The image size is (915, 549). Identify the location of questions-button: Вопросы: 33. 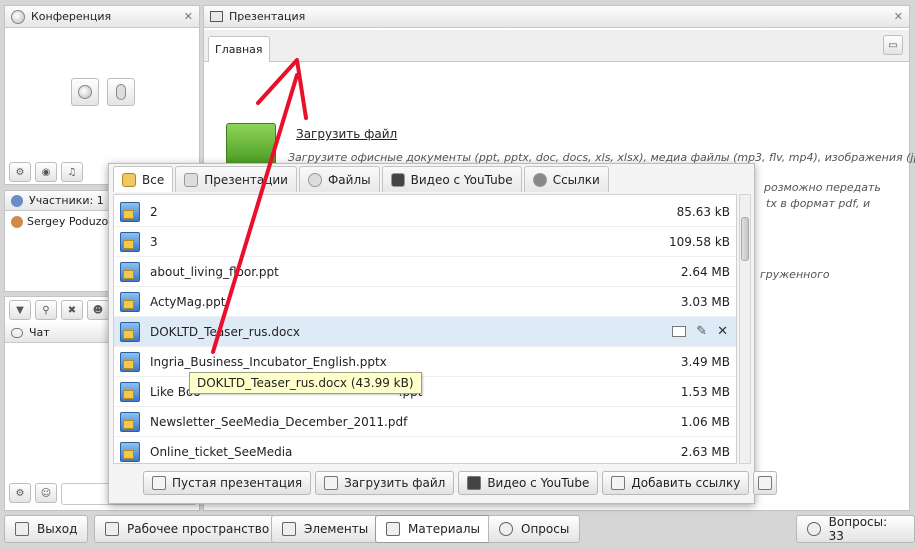
(855, 529).